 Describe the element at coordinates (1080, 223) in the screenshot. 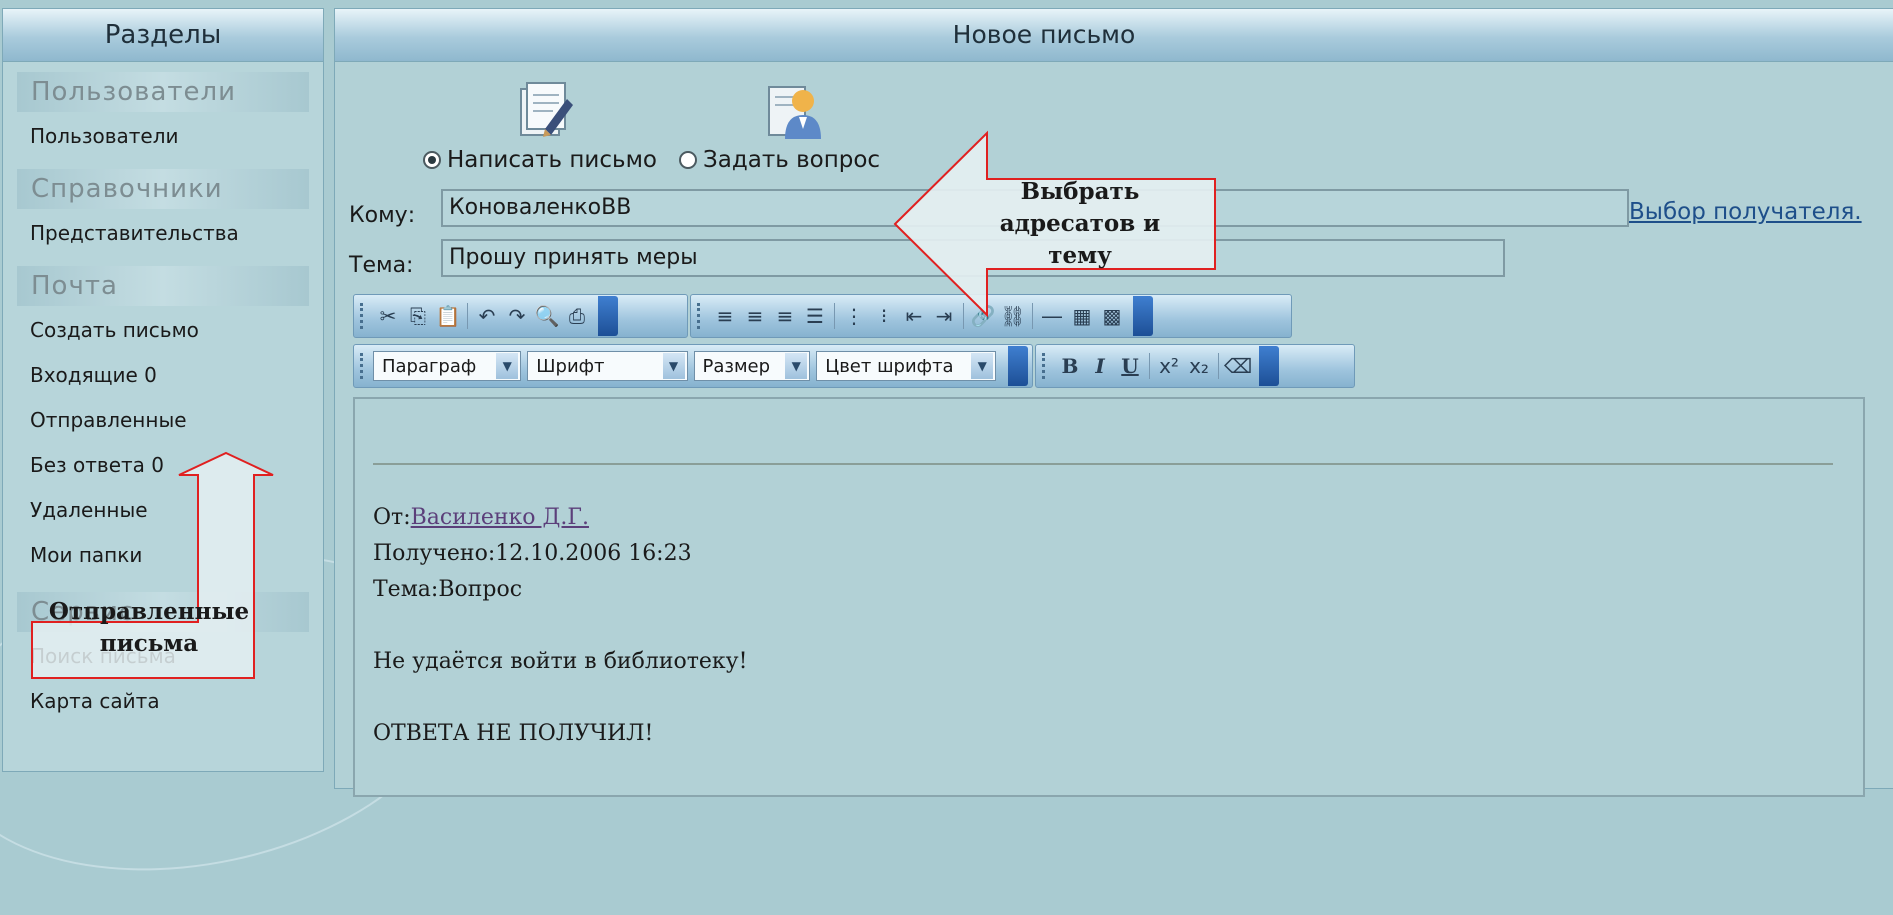

I see `recipients-callout-text: Выбрать адресатов и тему` at that location.